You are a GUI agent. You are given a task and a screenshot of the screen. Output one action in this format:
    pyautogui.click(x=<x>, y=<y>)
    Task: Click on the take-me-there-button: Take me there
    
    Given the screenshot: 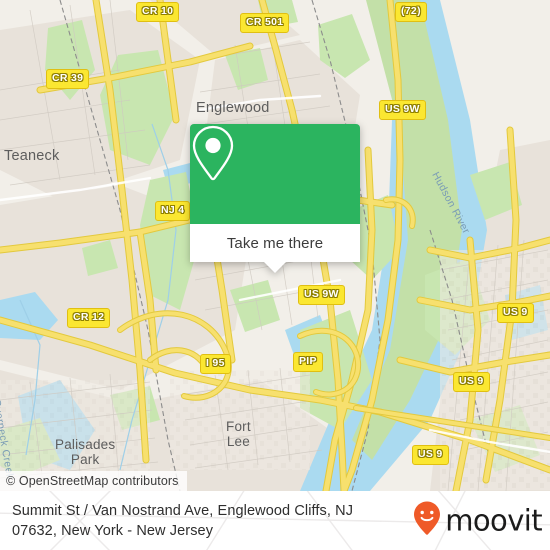 What is the action you would take?
    pyautogui.click(x=275, y=243)
    